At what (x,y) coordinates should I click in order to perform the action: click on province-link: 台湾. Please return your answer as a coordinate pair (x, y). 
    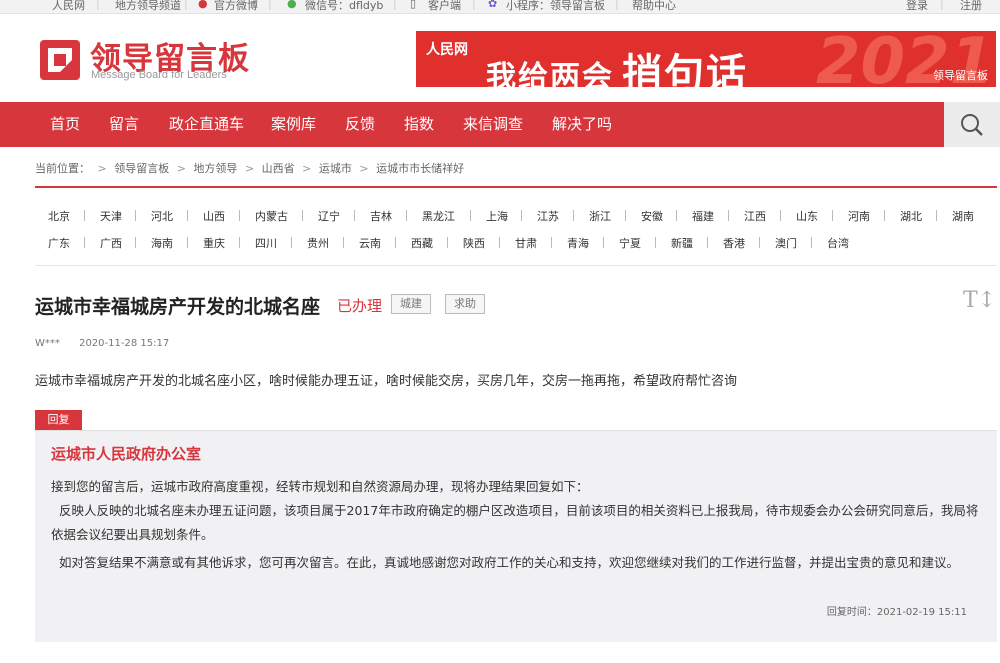
    Looking at the image, I should click on (838, 243).